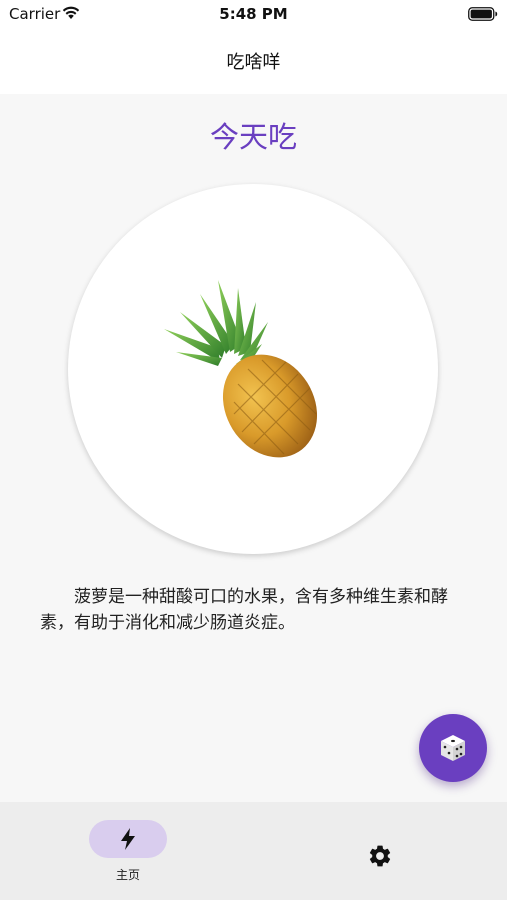 This screenshot has width=507, height=900. Describe the element at coordinates (127, 875) in the screenshot. I see `tab-home-label: 主页` at that location.